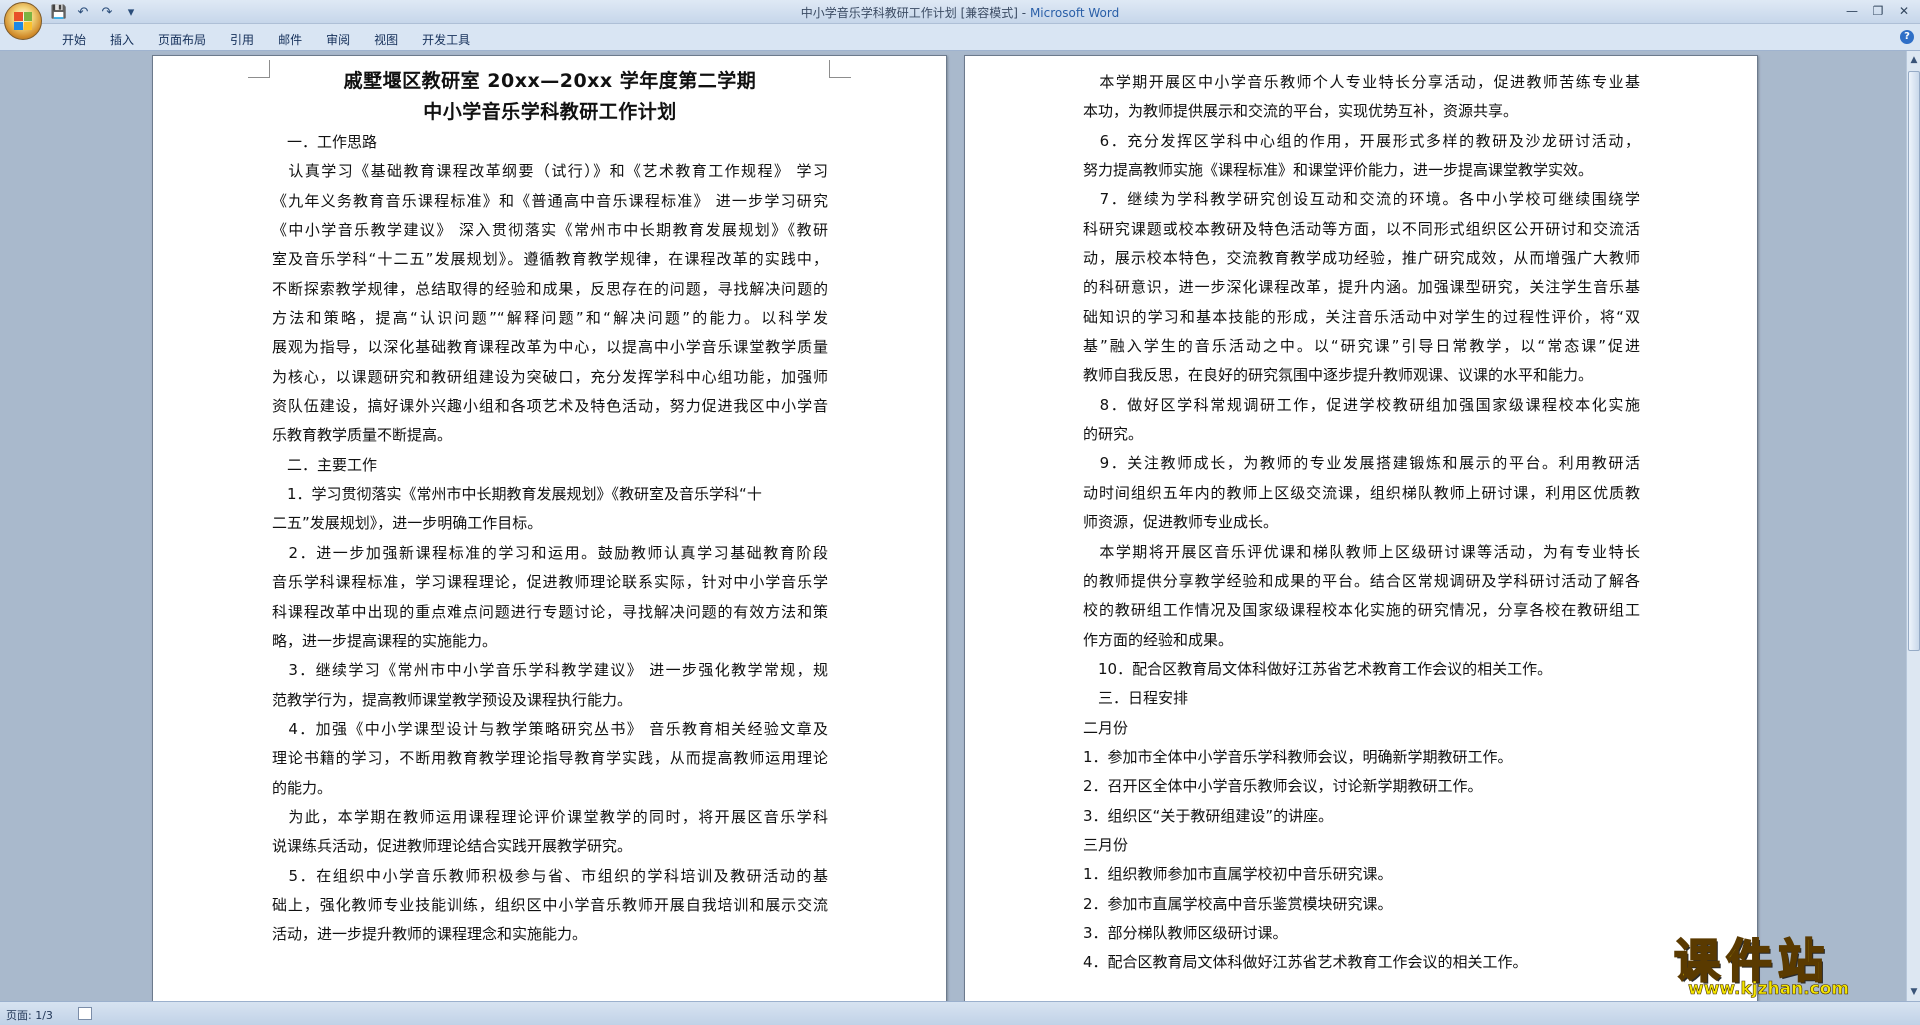  I want to click on restore-icon: ❐, so click(1878, 11).